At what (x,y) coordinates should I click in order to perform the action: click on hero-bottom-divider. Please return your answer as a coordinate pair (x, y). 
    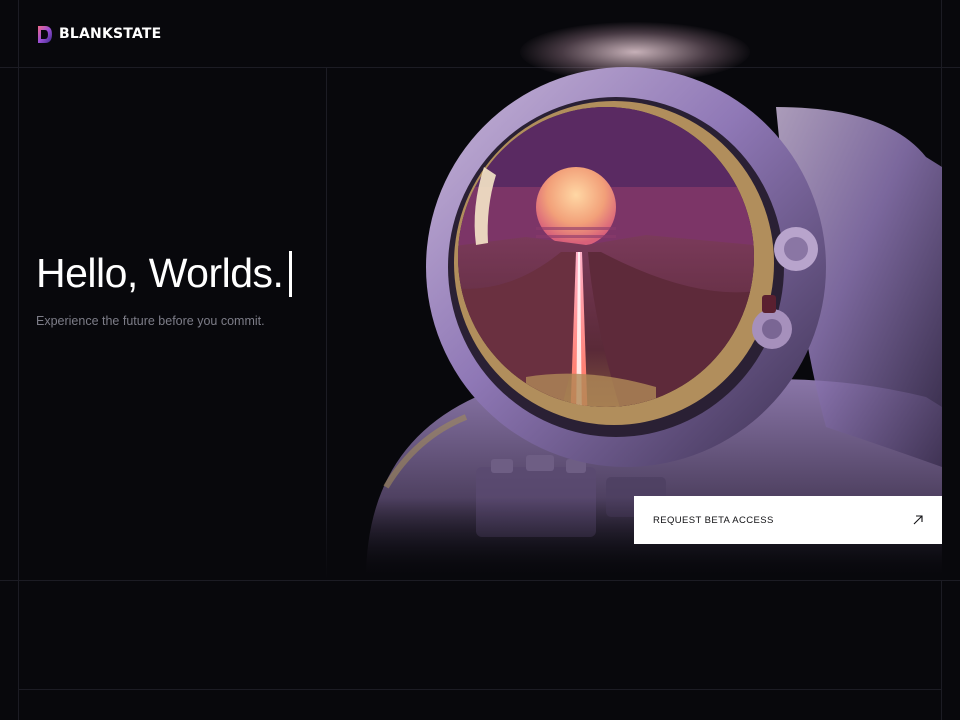
    Looking at the image, I should click on (480, 580).